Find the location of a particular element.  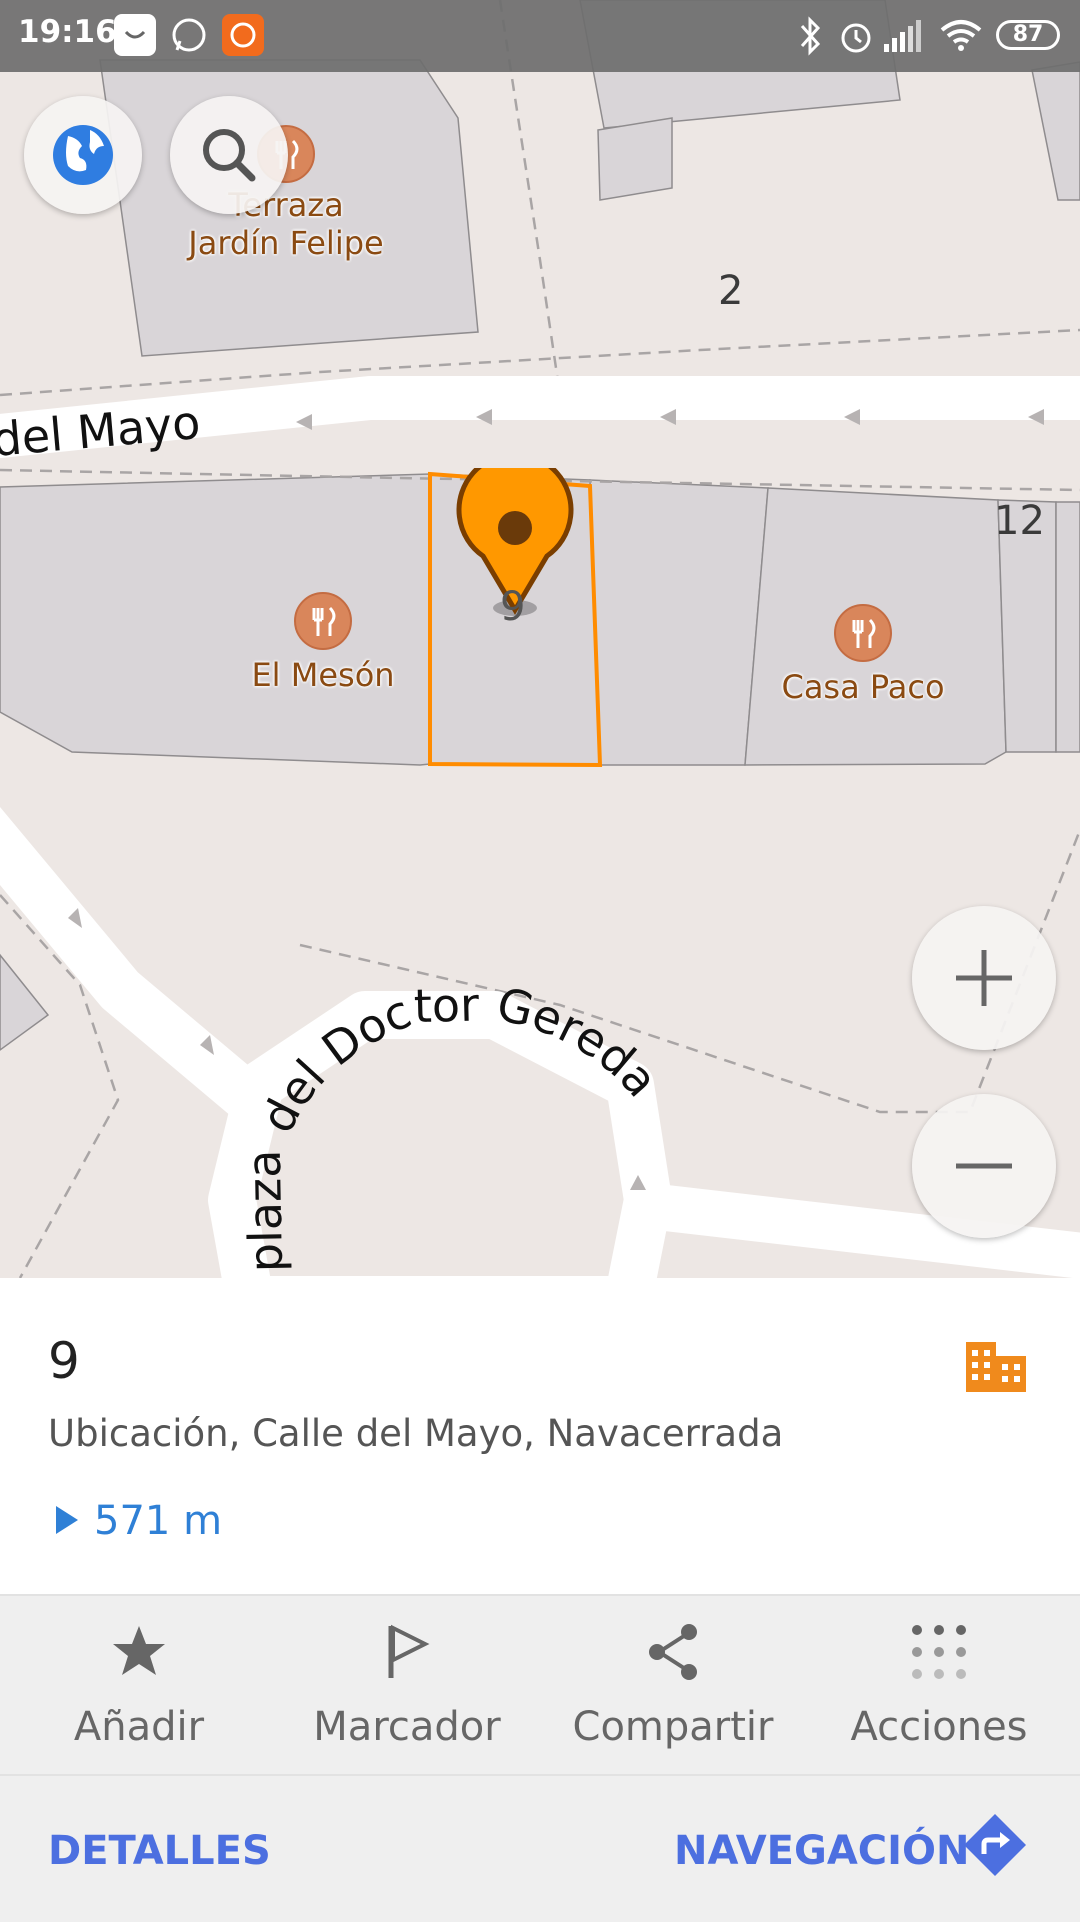

street-label-plaza: plaza del Doctor Gereda is located at coordinates (453, 1125).